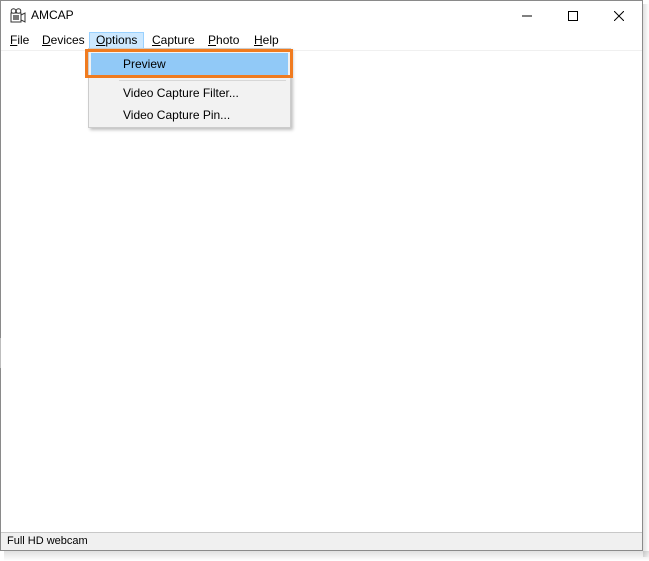 This screenshot has width=649, height=561. I want to click on minimize-icon, so click(527, 16).